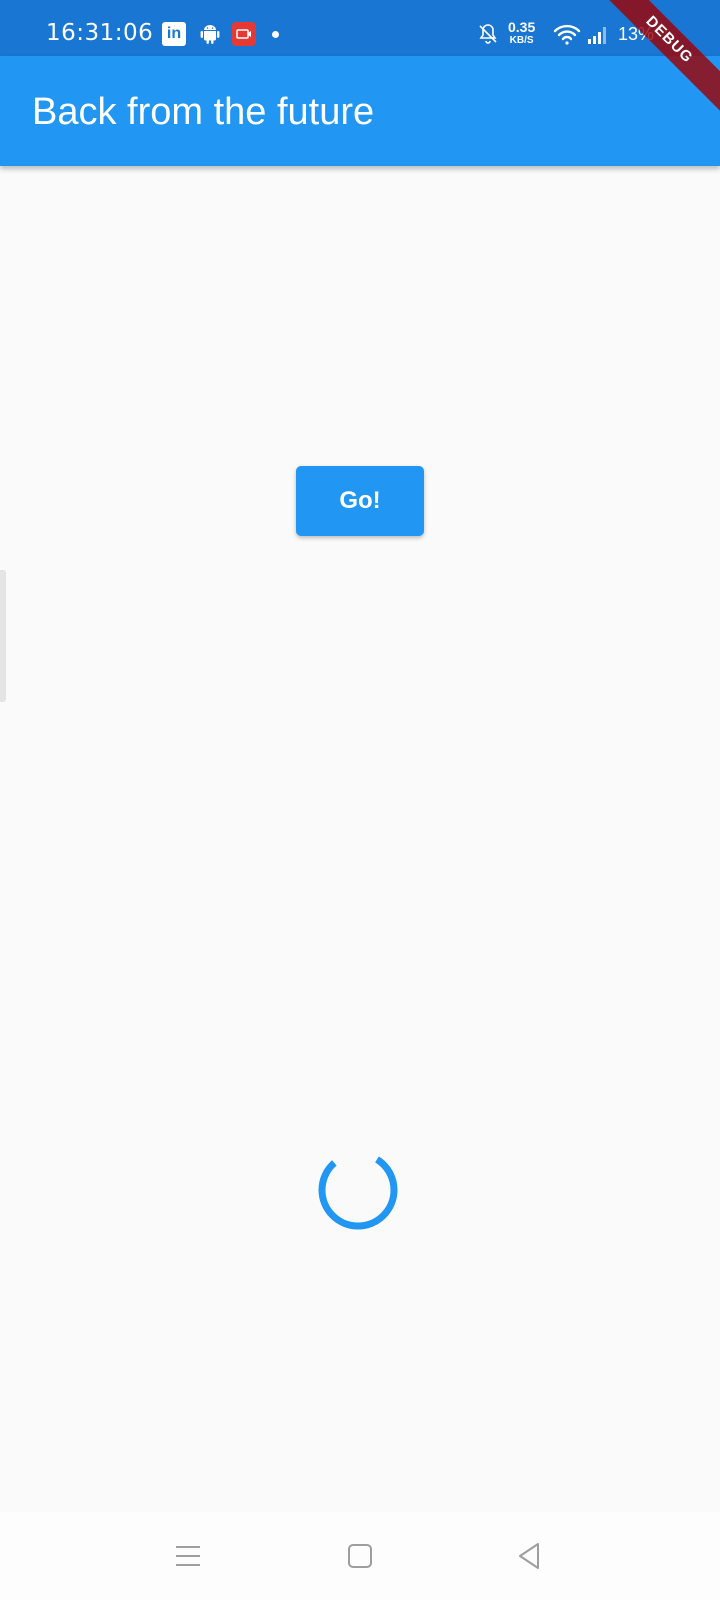  I want to click on signal-icon, so click(597, 35).